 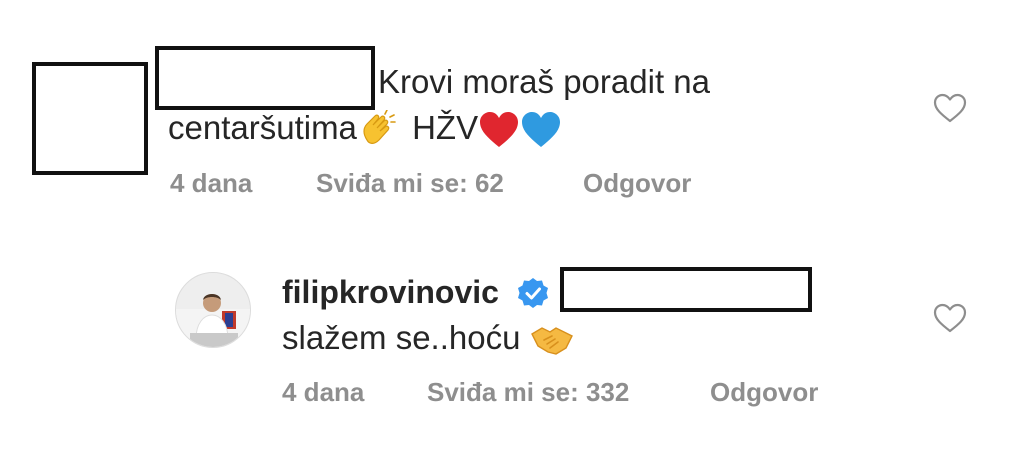 I want to click on handshake-icon, so click(x=551, y=341).